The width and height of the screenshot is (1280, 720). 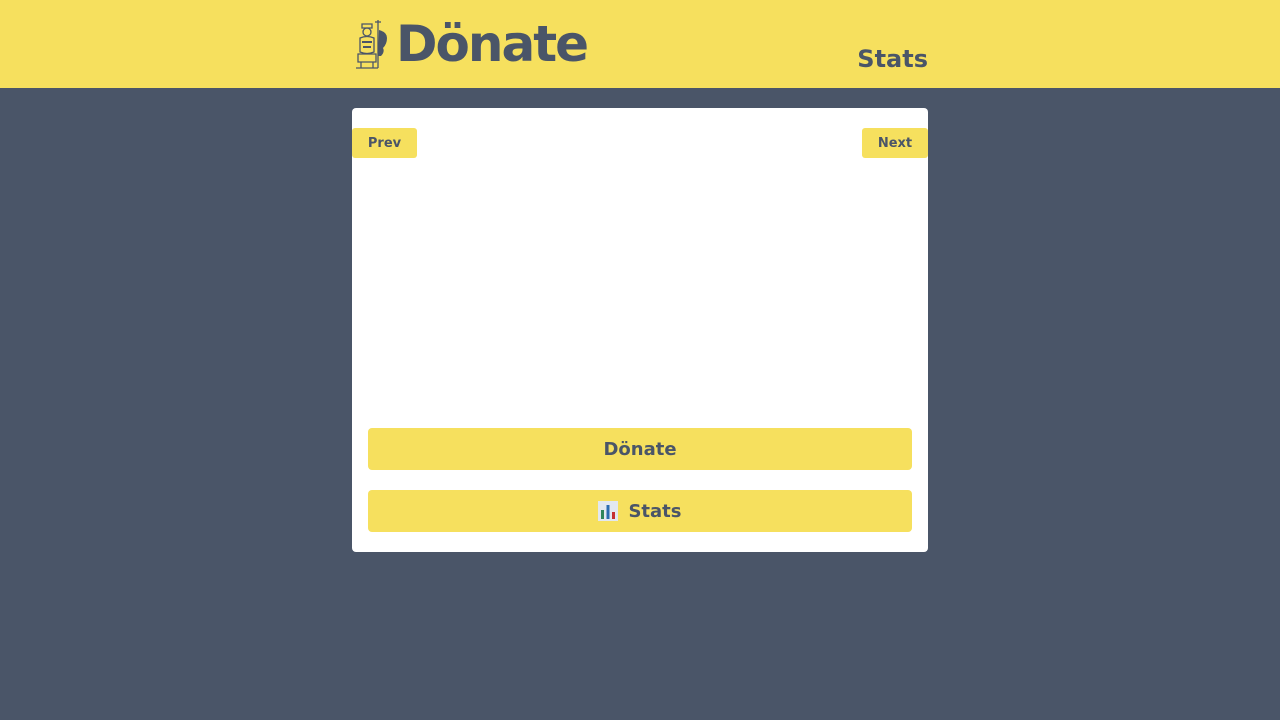 What do you see at coordinates (895, 143) in the screenshot?
I see `next-button: Next` at bounding box center [895, 143].